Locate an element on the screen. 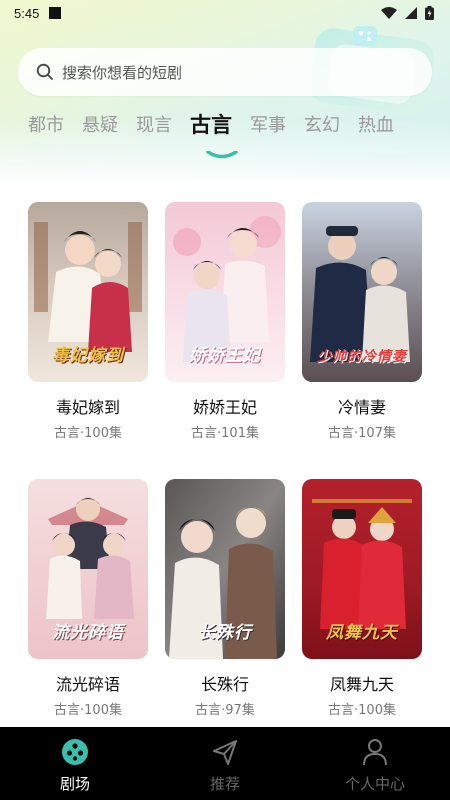 Image resolution: width=450 pixels, height=800 pixels. tab-junshi: 军事 is located at coordinates (268, 124).